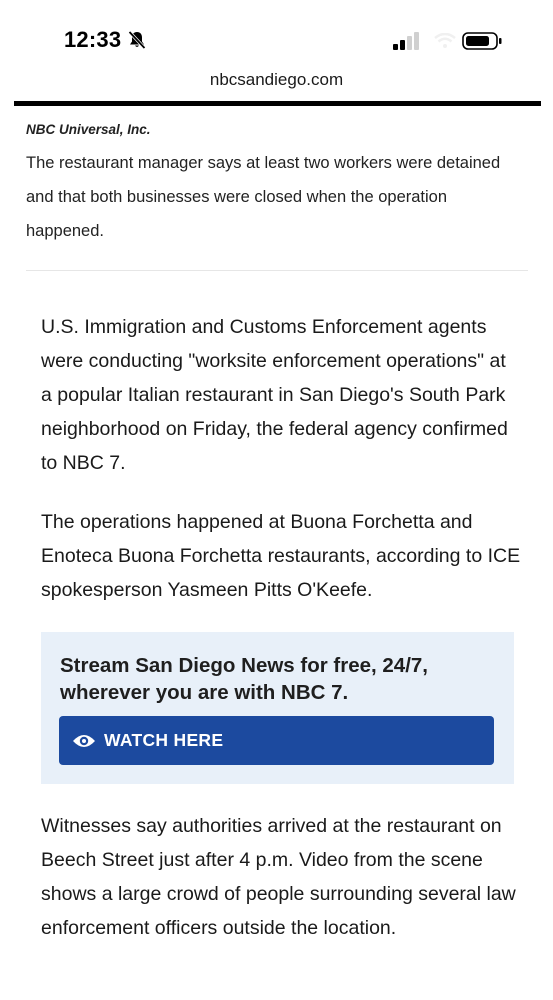 The image size is (553, 1000). Describe the element at coordinates (276, 80) in the screenshot. I see `url-bar: nbcsandiego.com` at that location.